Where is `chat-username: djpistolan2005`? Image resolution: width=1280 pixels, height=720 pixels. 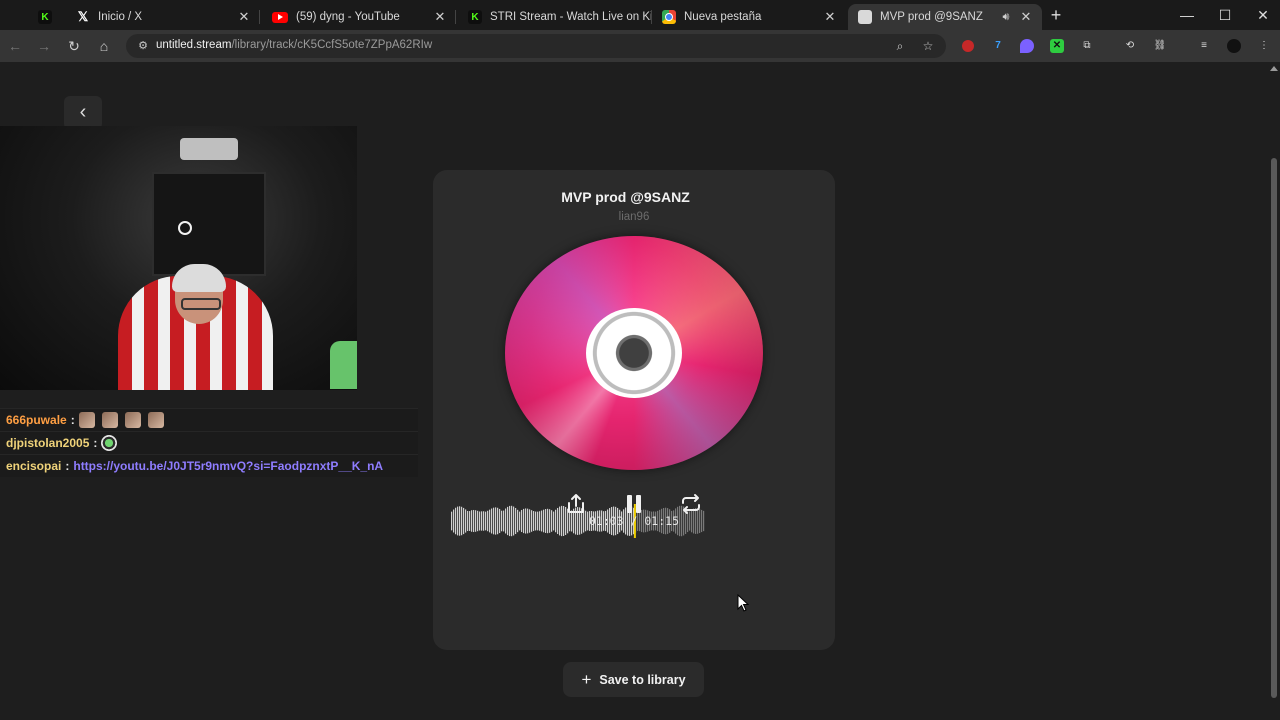 chat-username: djpistolan2005 is located at coordinates (48, 443).